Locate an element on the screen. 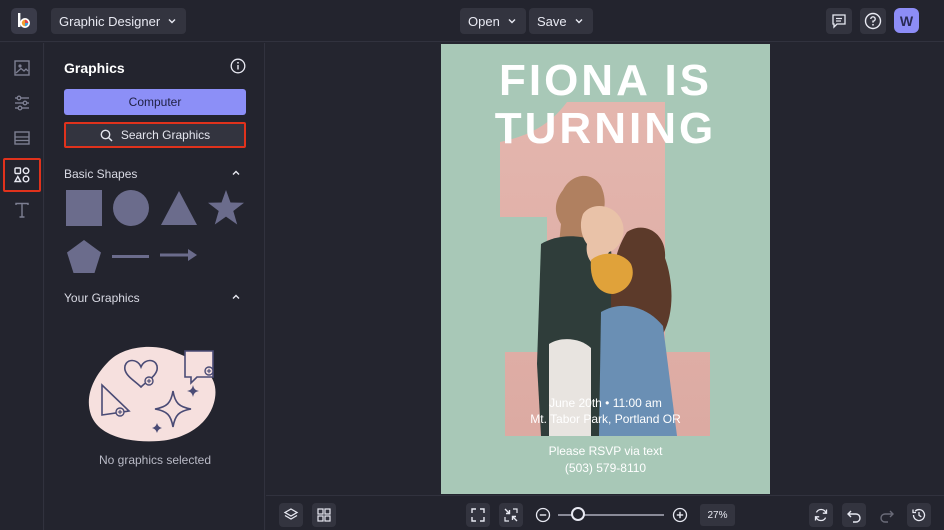 The height and width of the screenshot is (530, 944). search-graphics-button: Search Graphics is located at coordinates (155, 135).